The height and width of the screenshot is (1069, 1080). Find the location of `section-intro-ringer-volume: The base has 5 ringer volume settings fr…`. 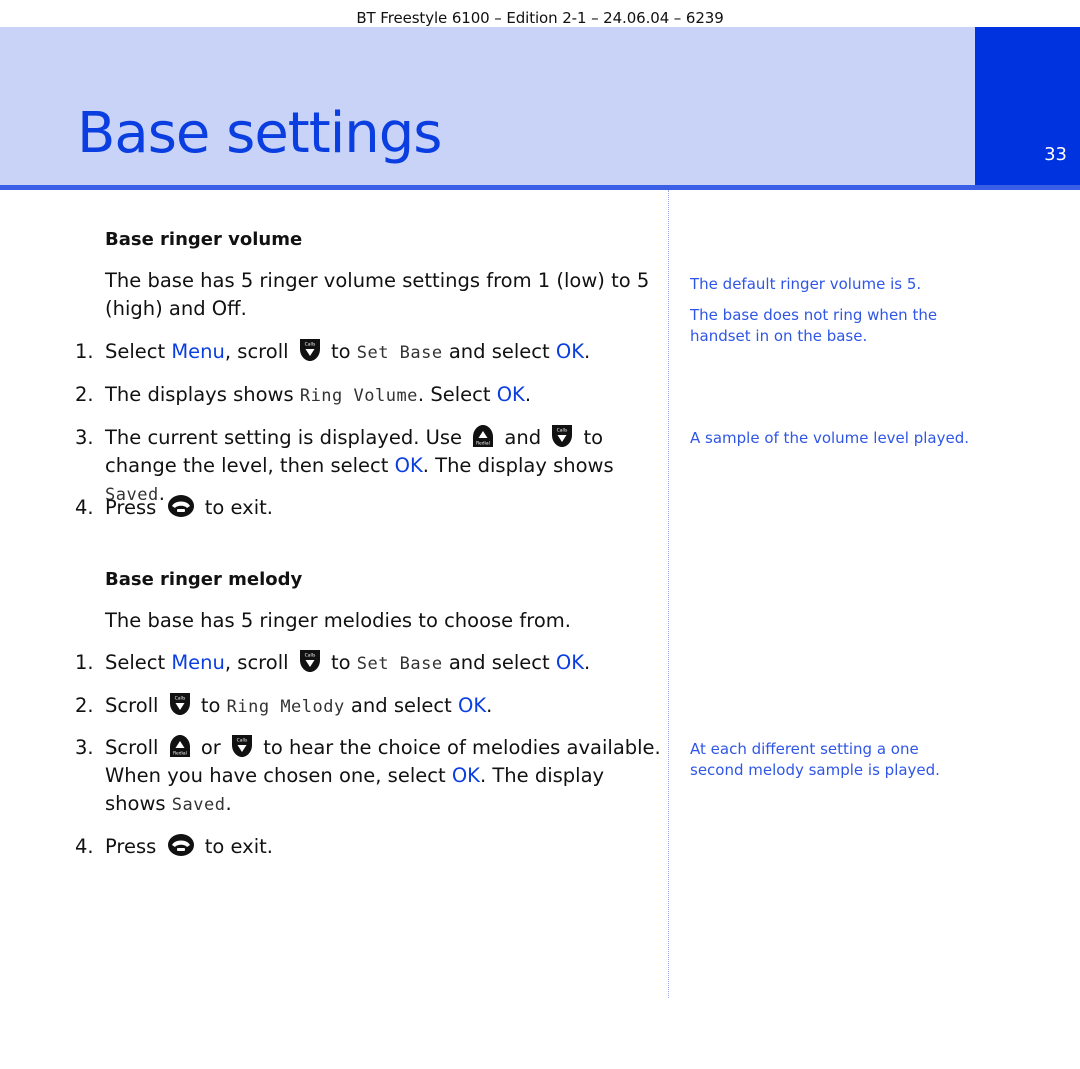

section-intro-ringer-volume: The base has 5 ringer volume settings fr… is located at coordinates (377, 294).